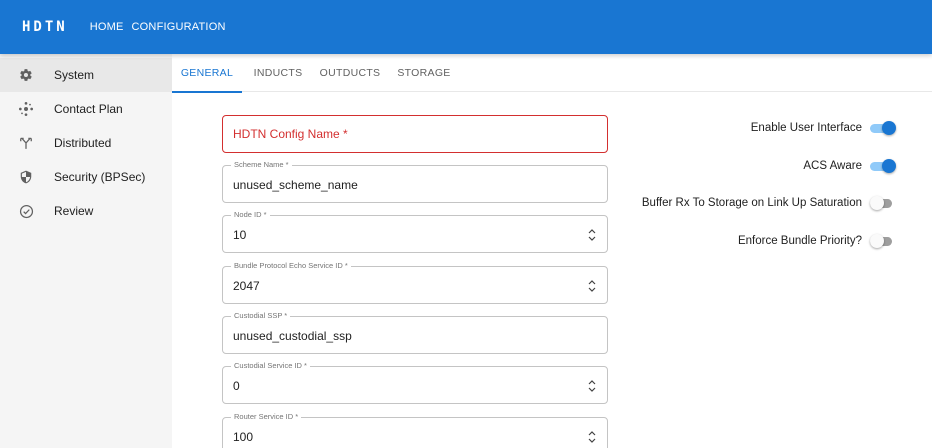 The image size is (932, 448). I want to click on tab-general: GENERAL, so click(207, 73).